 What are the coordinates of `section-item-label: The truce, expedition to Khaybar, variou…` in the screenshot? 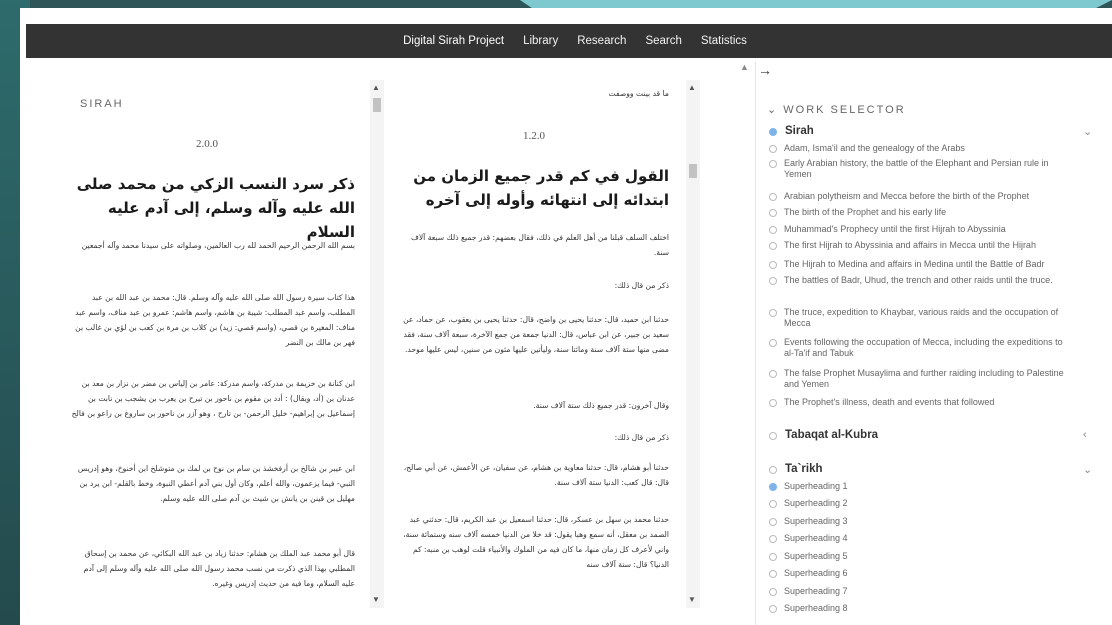 It's located at (926, 318).